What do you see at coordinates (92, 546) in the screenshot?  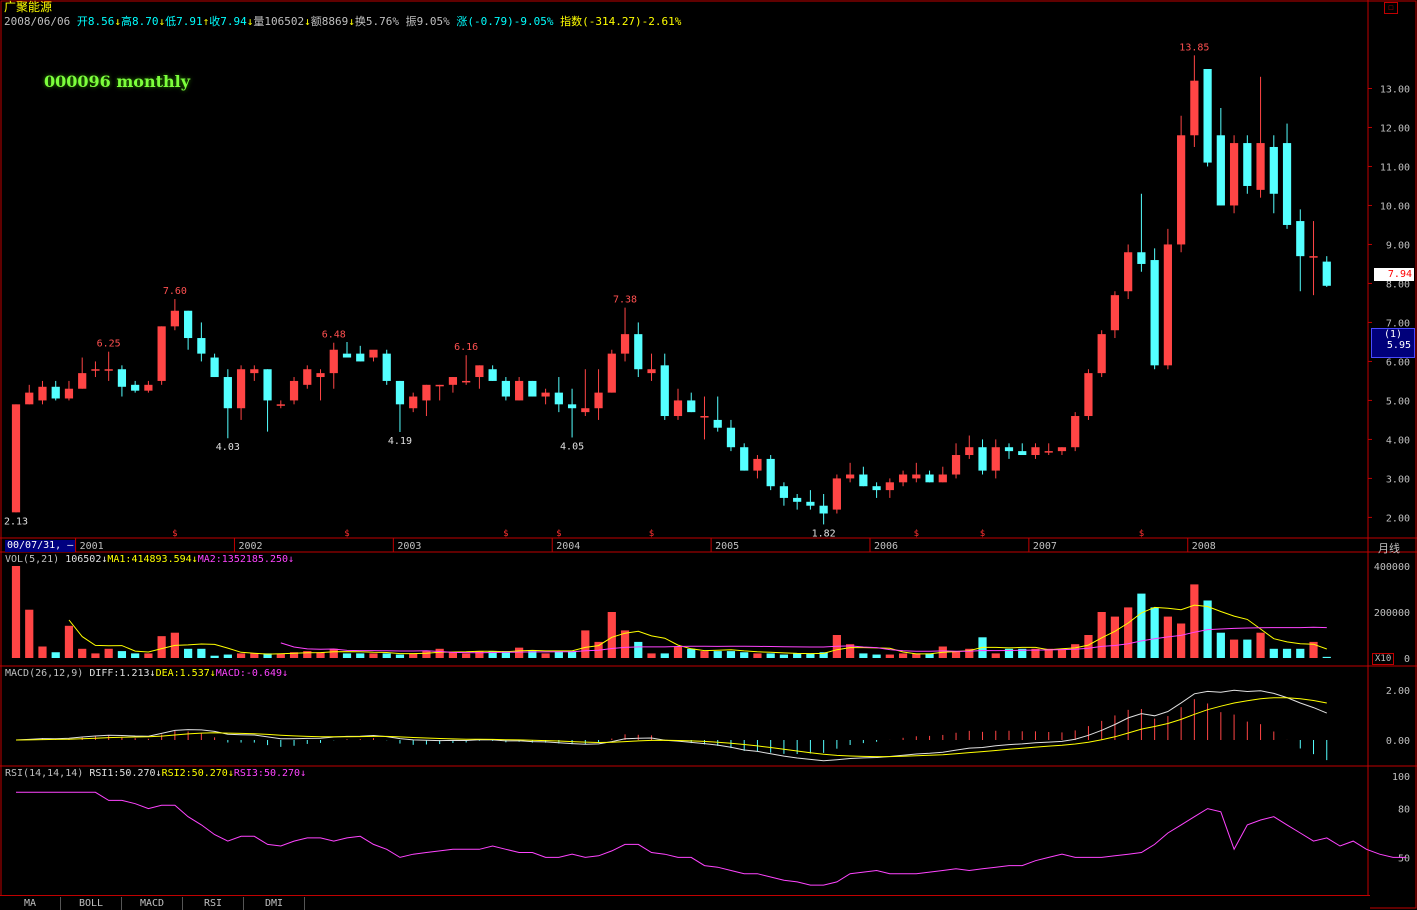 I see `year-label: 2001` at bounding box center [92, 546].